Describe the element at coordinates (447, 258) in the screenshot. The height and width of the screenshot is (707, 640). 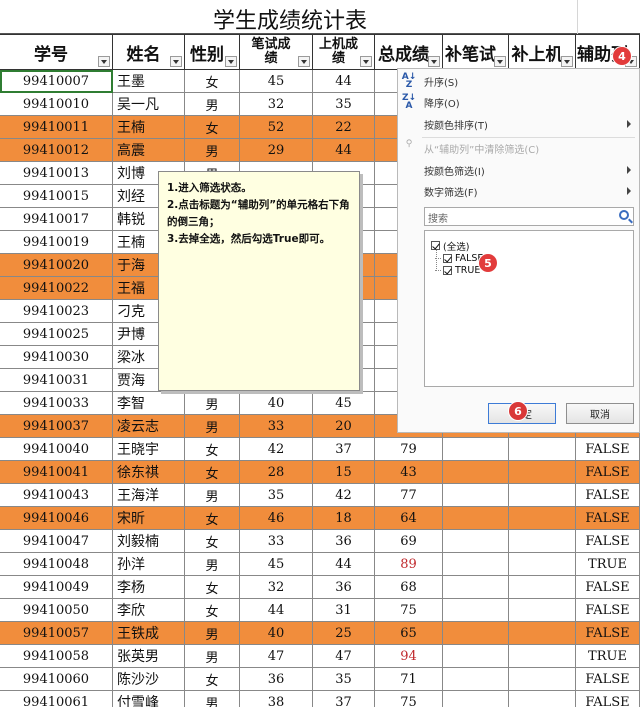
I see `checkbox-false` at that location.